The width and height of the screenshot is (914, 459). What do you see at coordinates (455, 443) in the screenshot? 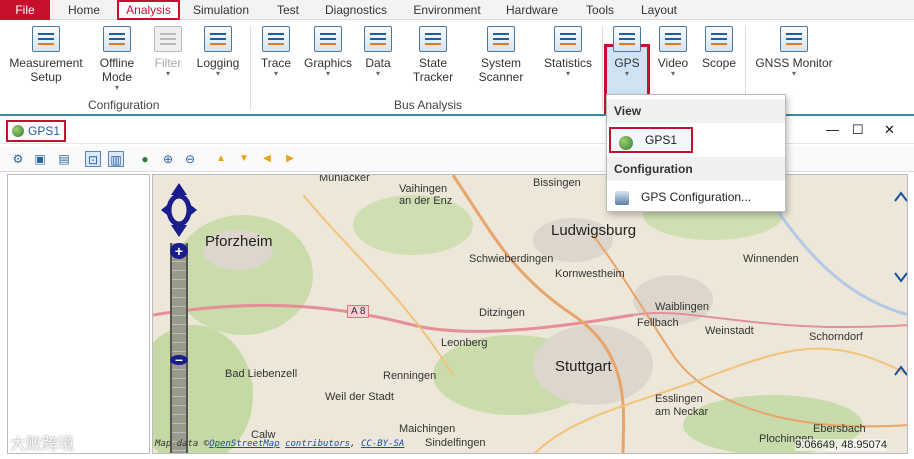
I see `city-label: Sindelfingen` at bounding box center [455, 443].